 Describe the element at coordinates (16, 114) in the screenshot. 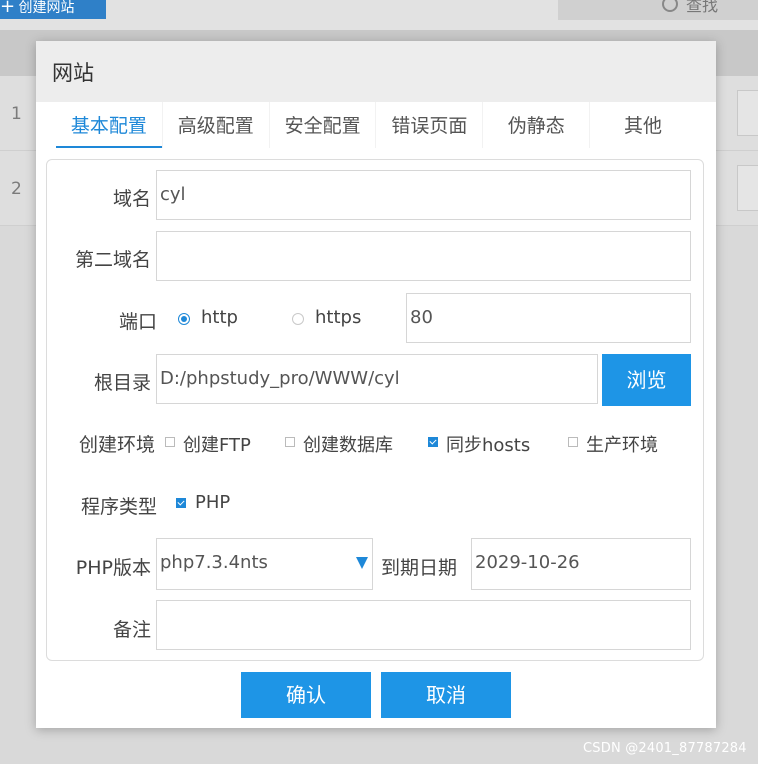

I see `row-number: 1` at that location.